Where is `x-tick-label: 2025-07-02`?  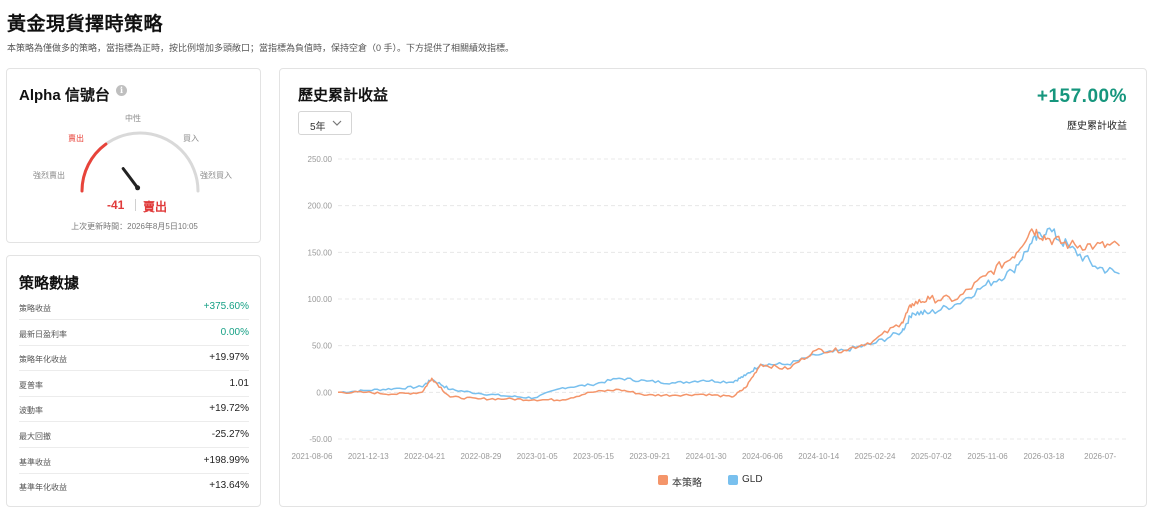 x-tick-label: 2025-07-02 is located at coordinates (931, 456).